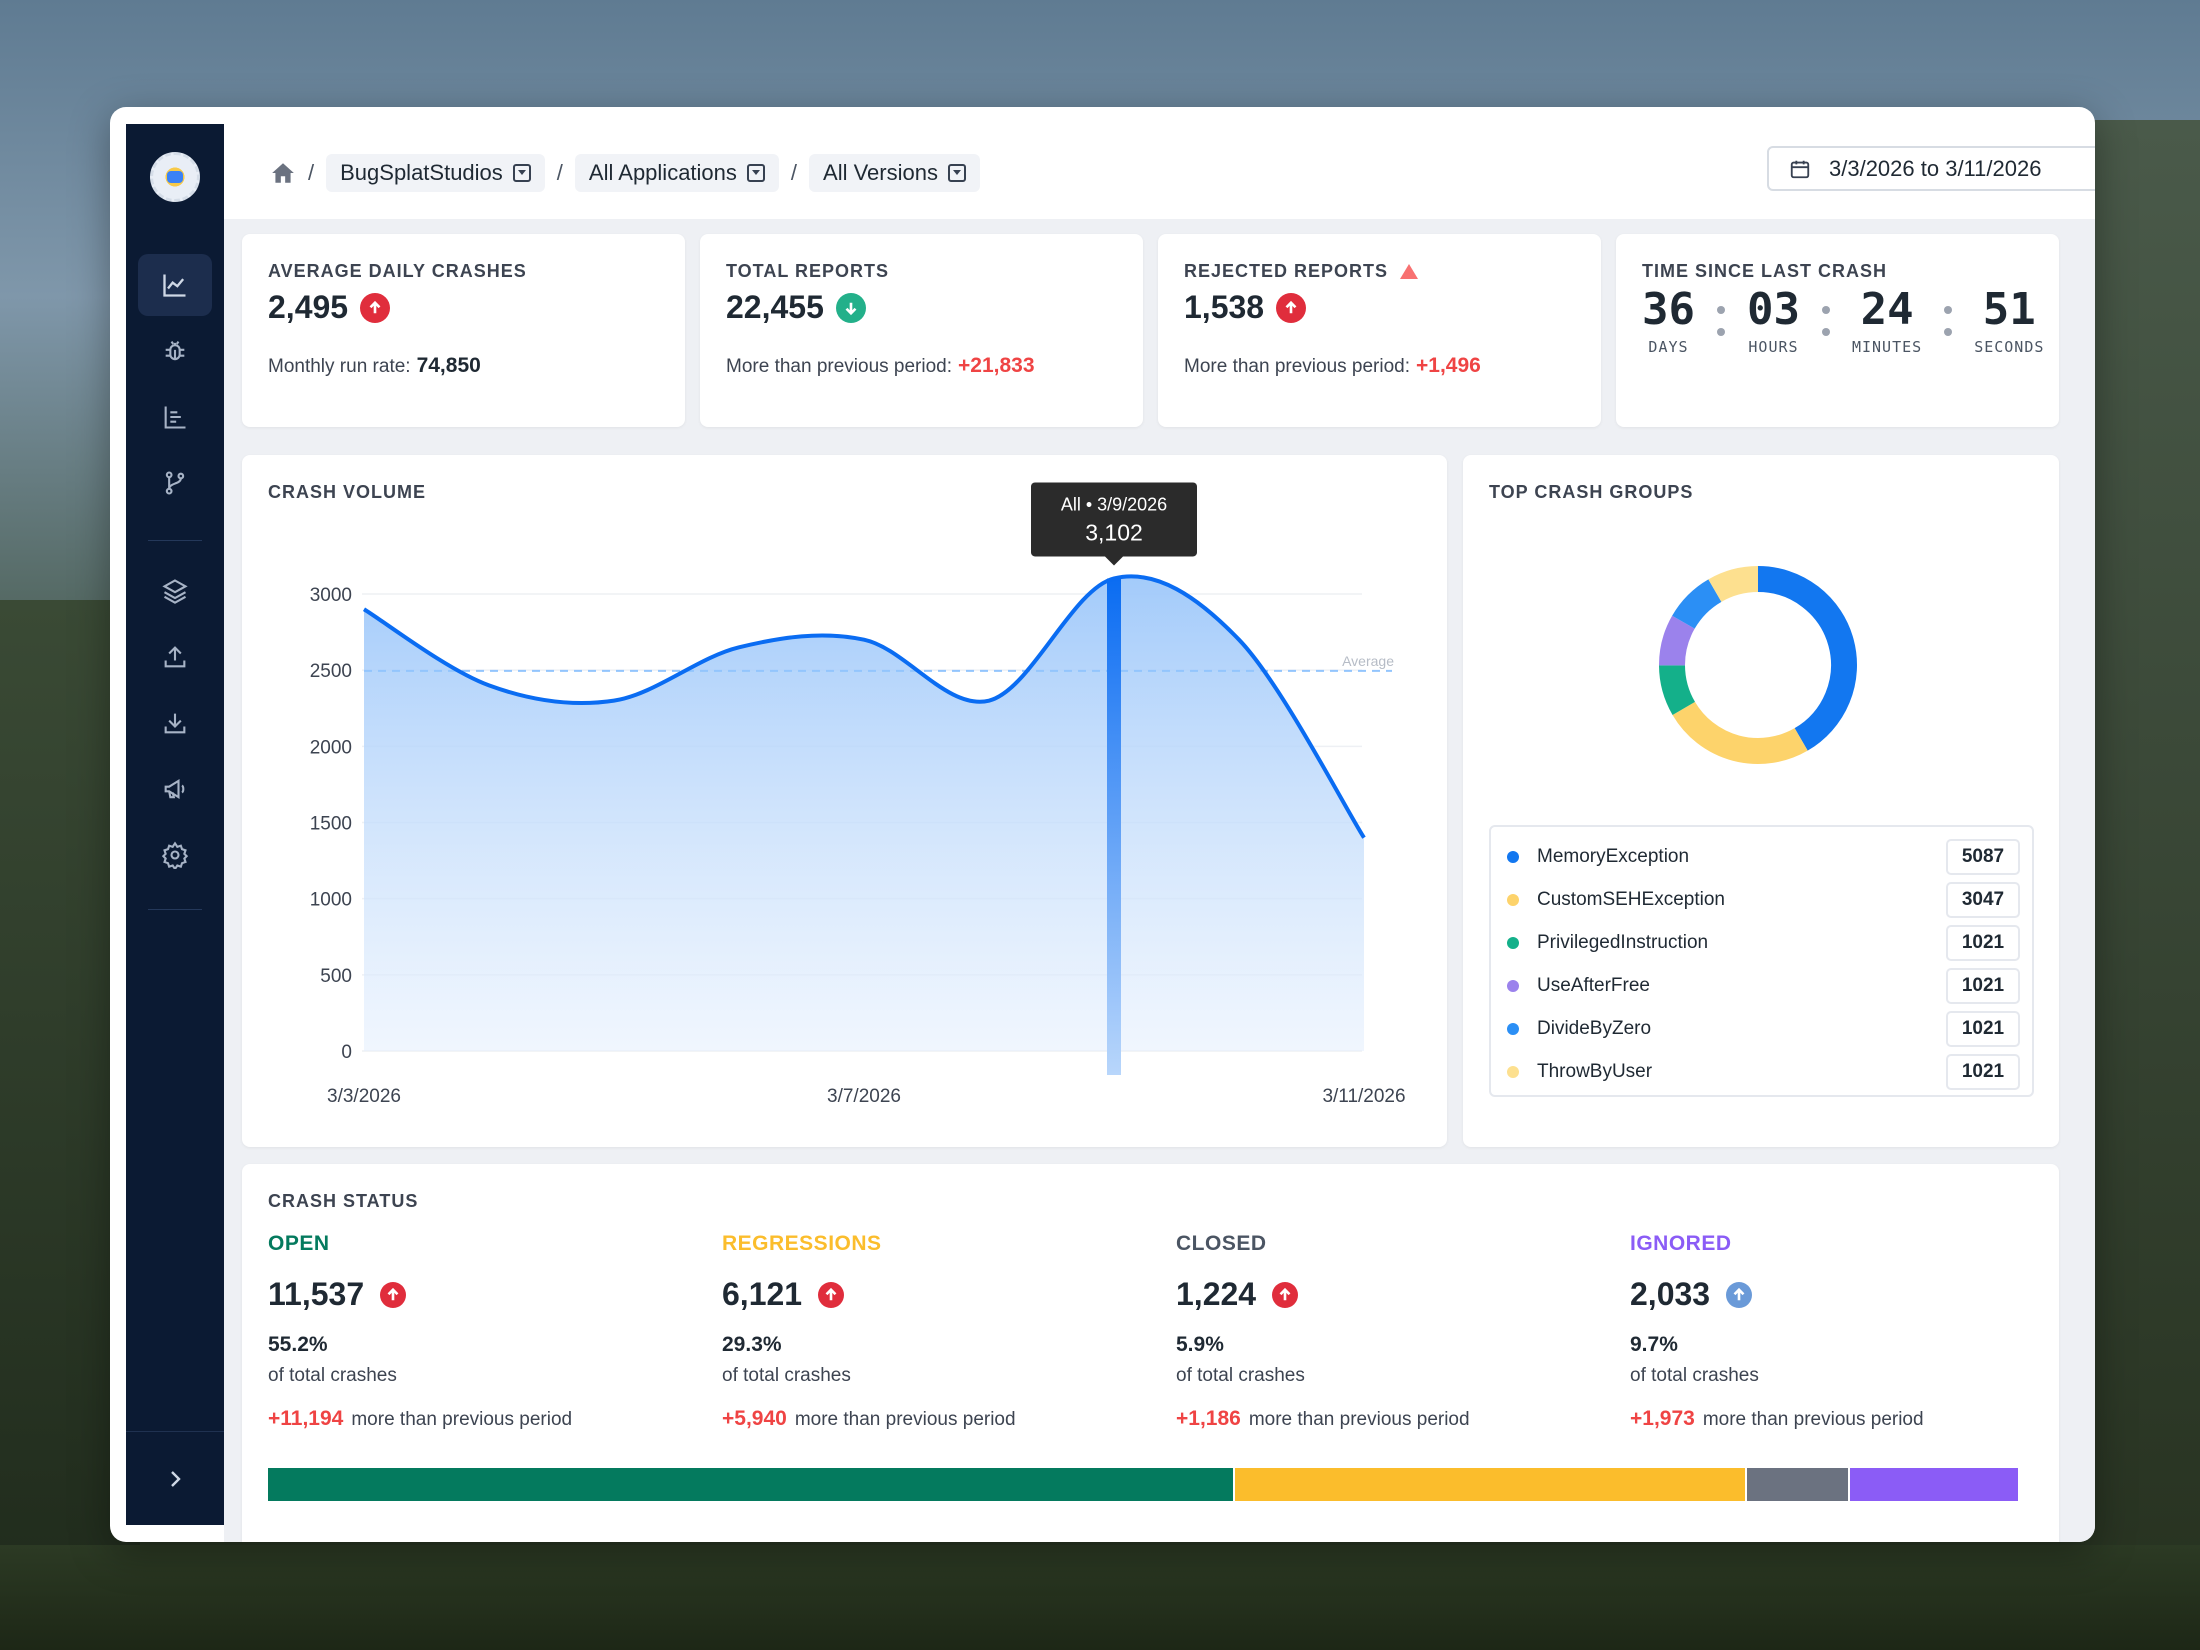  What do you see at coordinates (175, 417) in the screenshot?
I see `nav-summary` at bounding box center [175, 417].